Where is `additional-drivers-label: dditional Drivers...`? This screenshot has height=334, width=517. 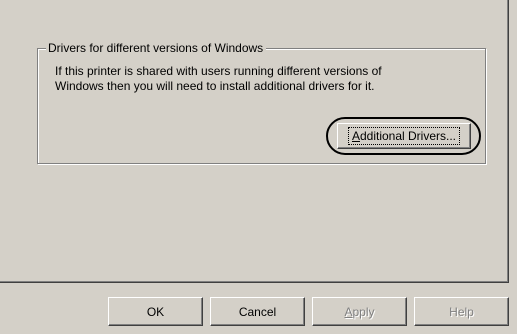 additional-drivers-label: dditional Drivers... is located at coordinates (408, 136).